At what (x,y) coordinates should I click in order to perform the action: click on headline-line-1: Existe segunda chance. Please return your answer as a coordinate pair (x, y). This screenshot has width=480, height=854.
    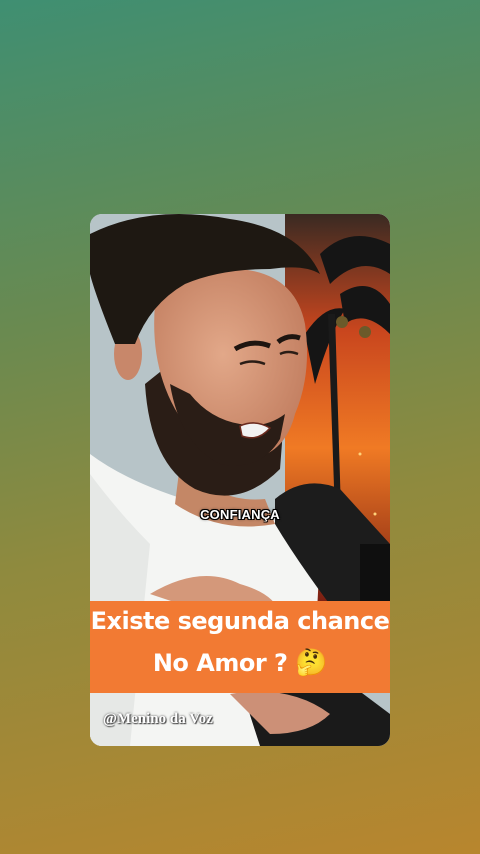
    Looking at the image, I should click on (240, 621).